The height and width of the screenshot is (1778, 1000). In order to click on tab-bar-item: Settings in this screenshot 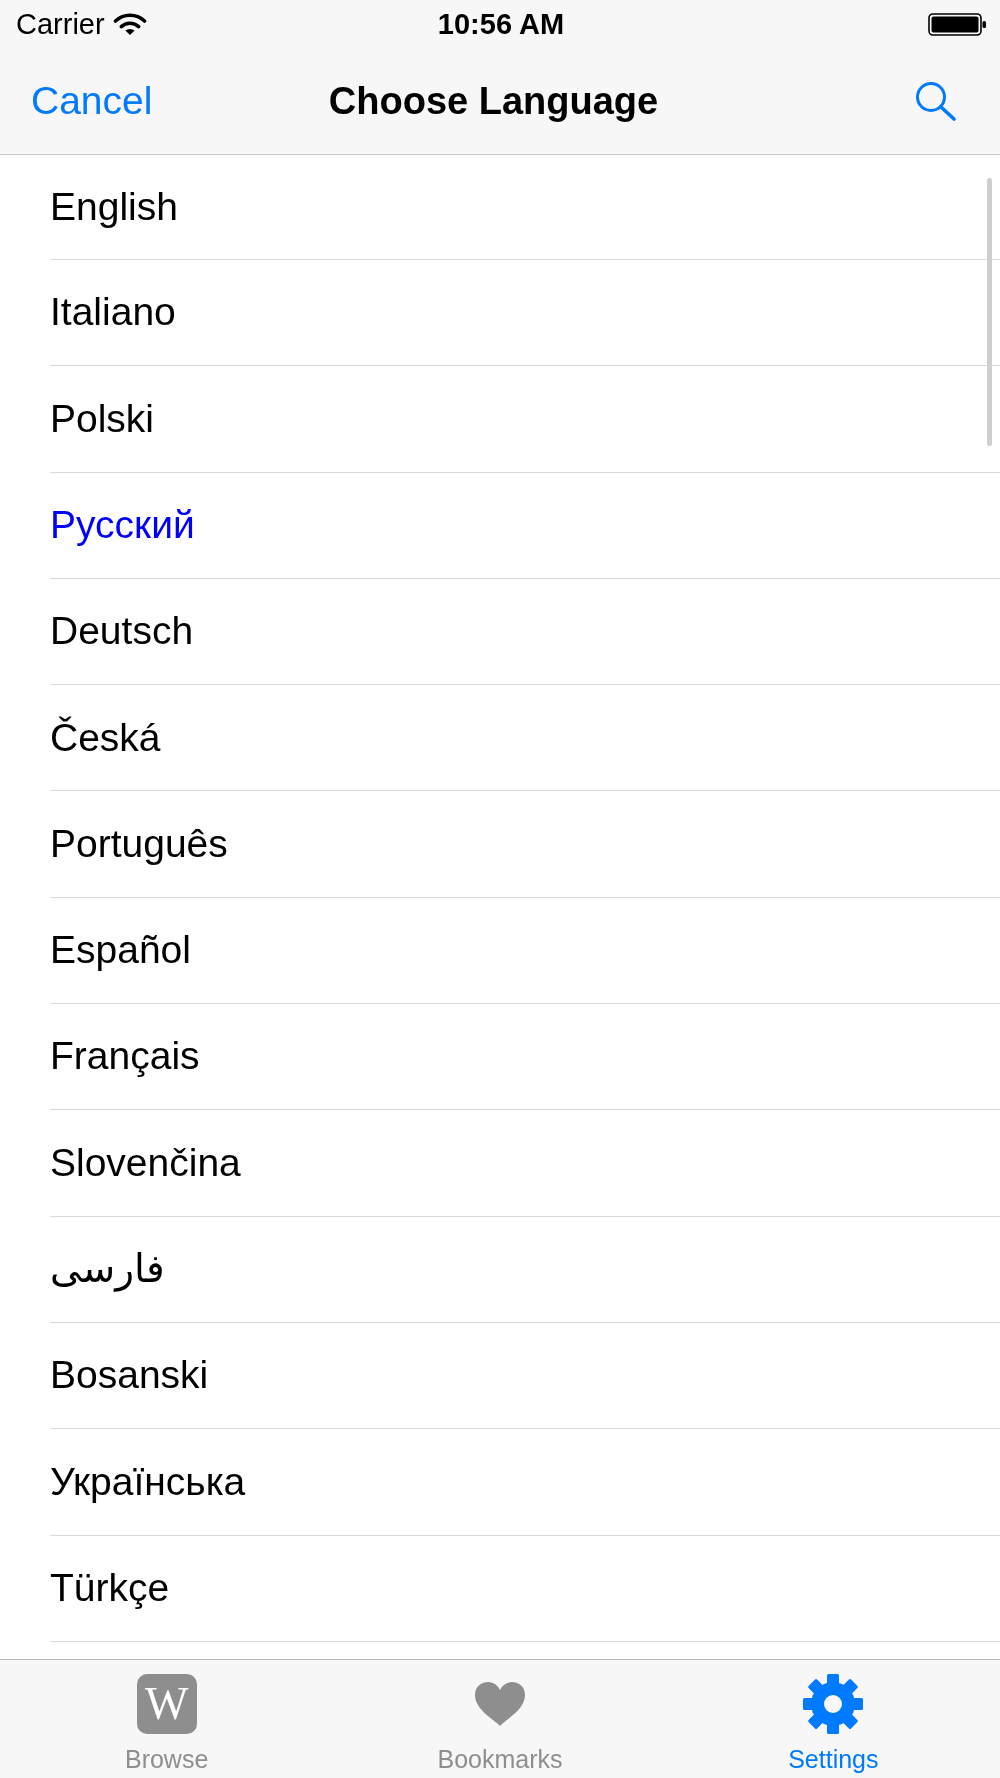, I will do `click(833, 1719)`.